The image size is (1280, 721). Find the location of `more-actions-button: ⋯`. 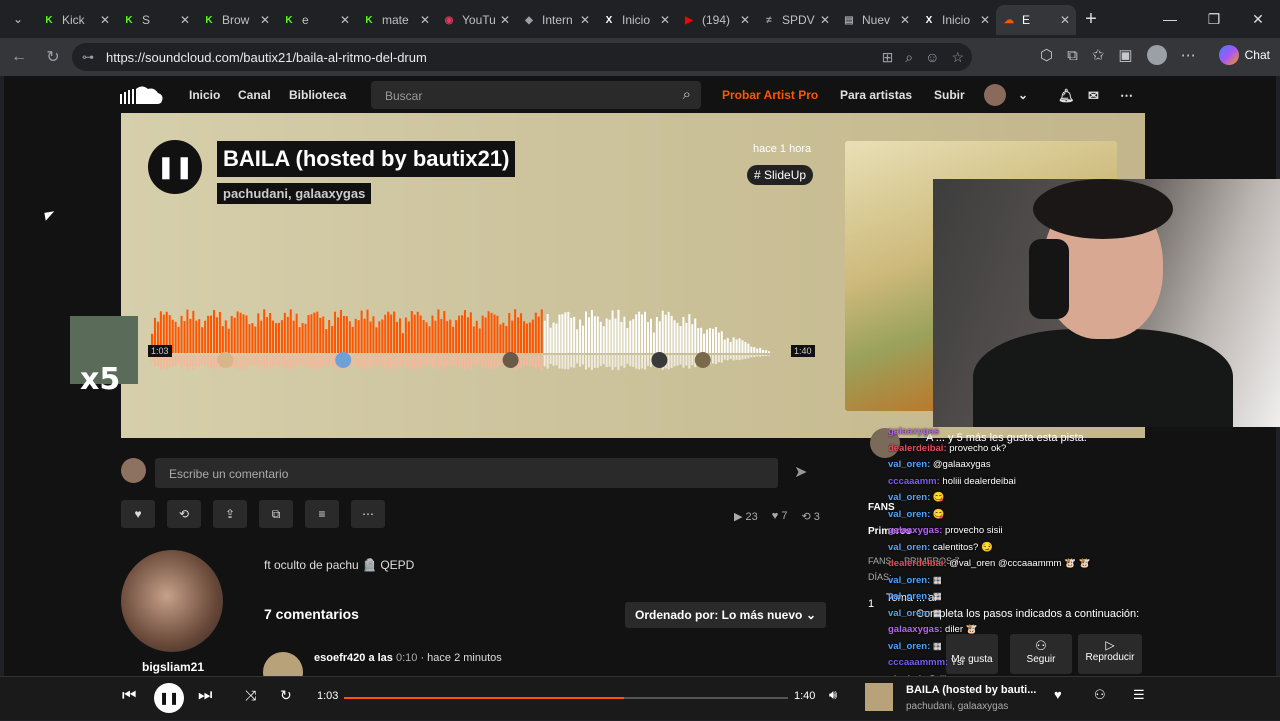

more-actions-button: ⋯ is located at coordinates (368, 514).